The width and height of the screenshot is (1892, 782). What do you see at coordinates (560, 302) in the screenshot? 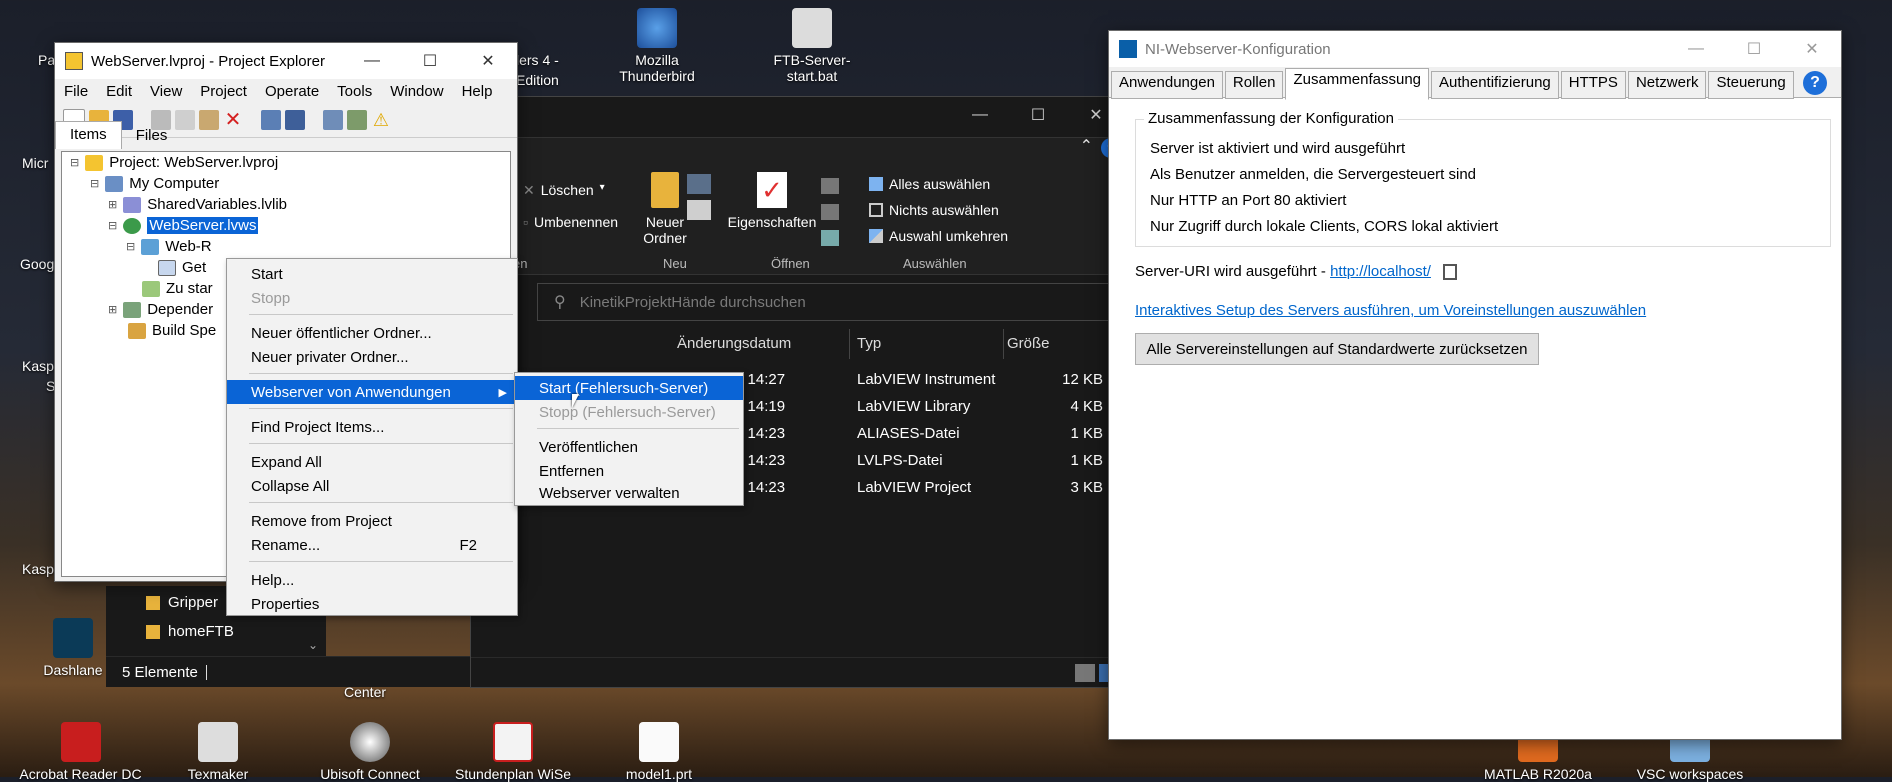
I see `search-icon: ⚲` at bounding box center [560, 302].